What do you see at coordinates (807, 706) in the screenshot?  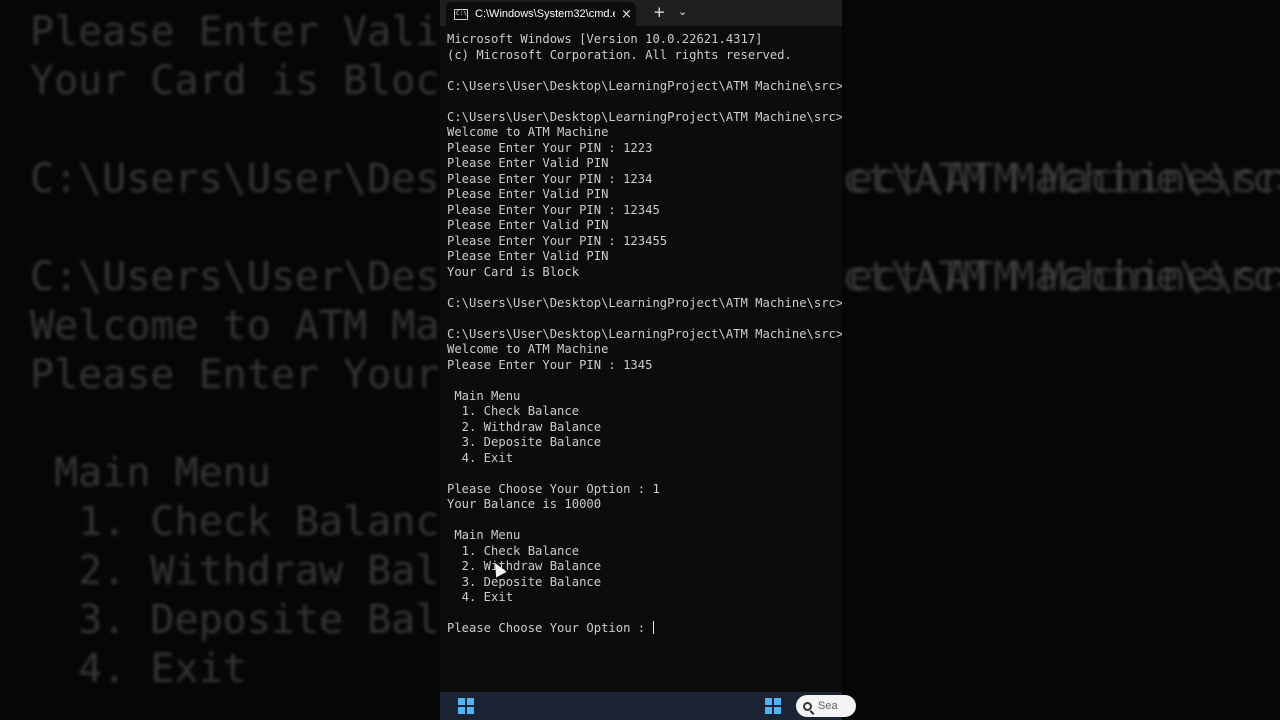 I see `search-icon` at bounding box center [807, 706].